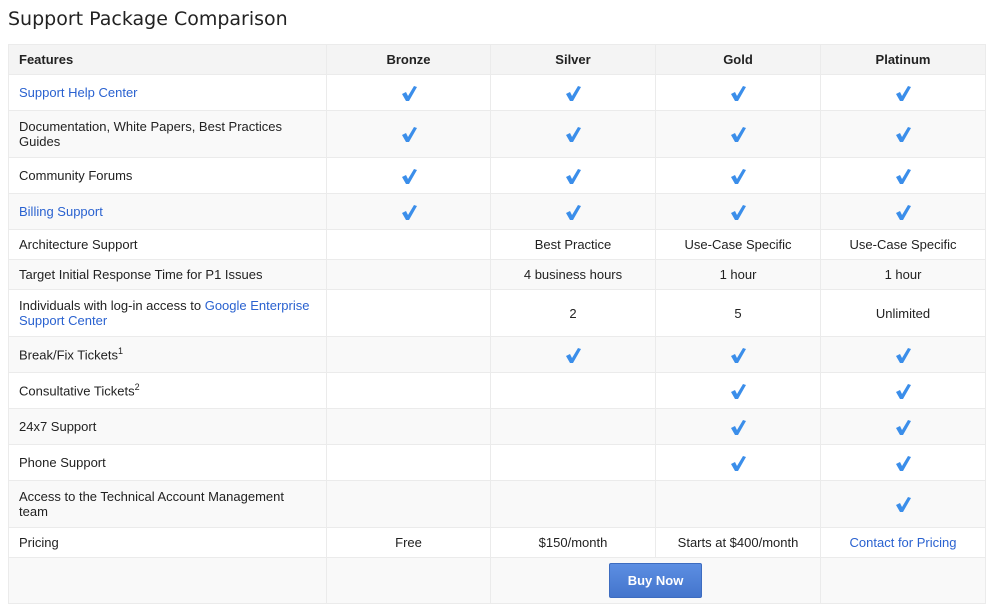  What do you see at coordinates (61, 211) in the screenshot?
I see `feature-link: Billing Support` at bounding box center [61, 211].